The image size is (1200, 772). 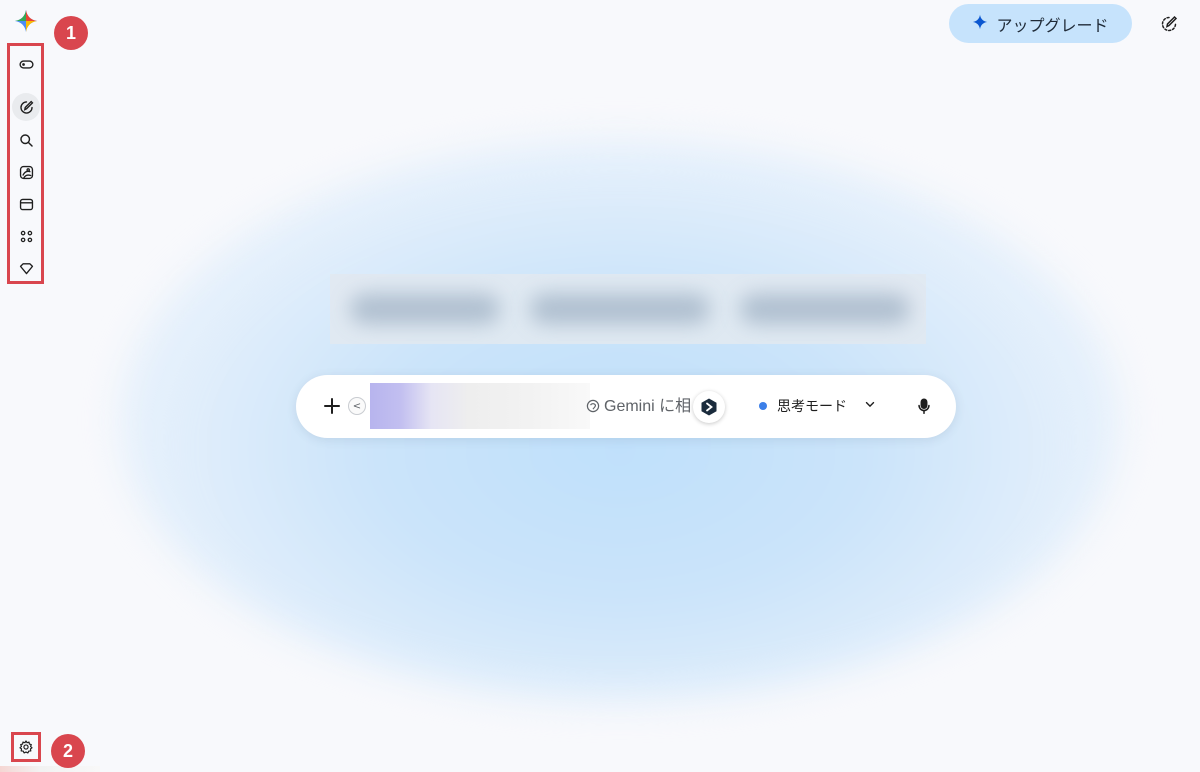 I want to click on annotation-badge-1: 1, so click(x=71, y=33).